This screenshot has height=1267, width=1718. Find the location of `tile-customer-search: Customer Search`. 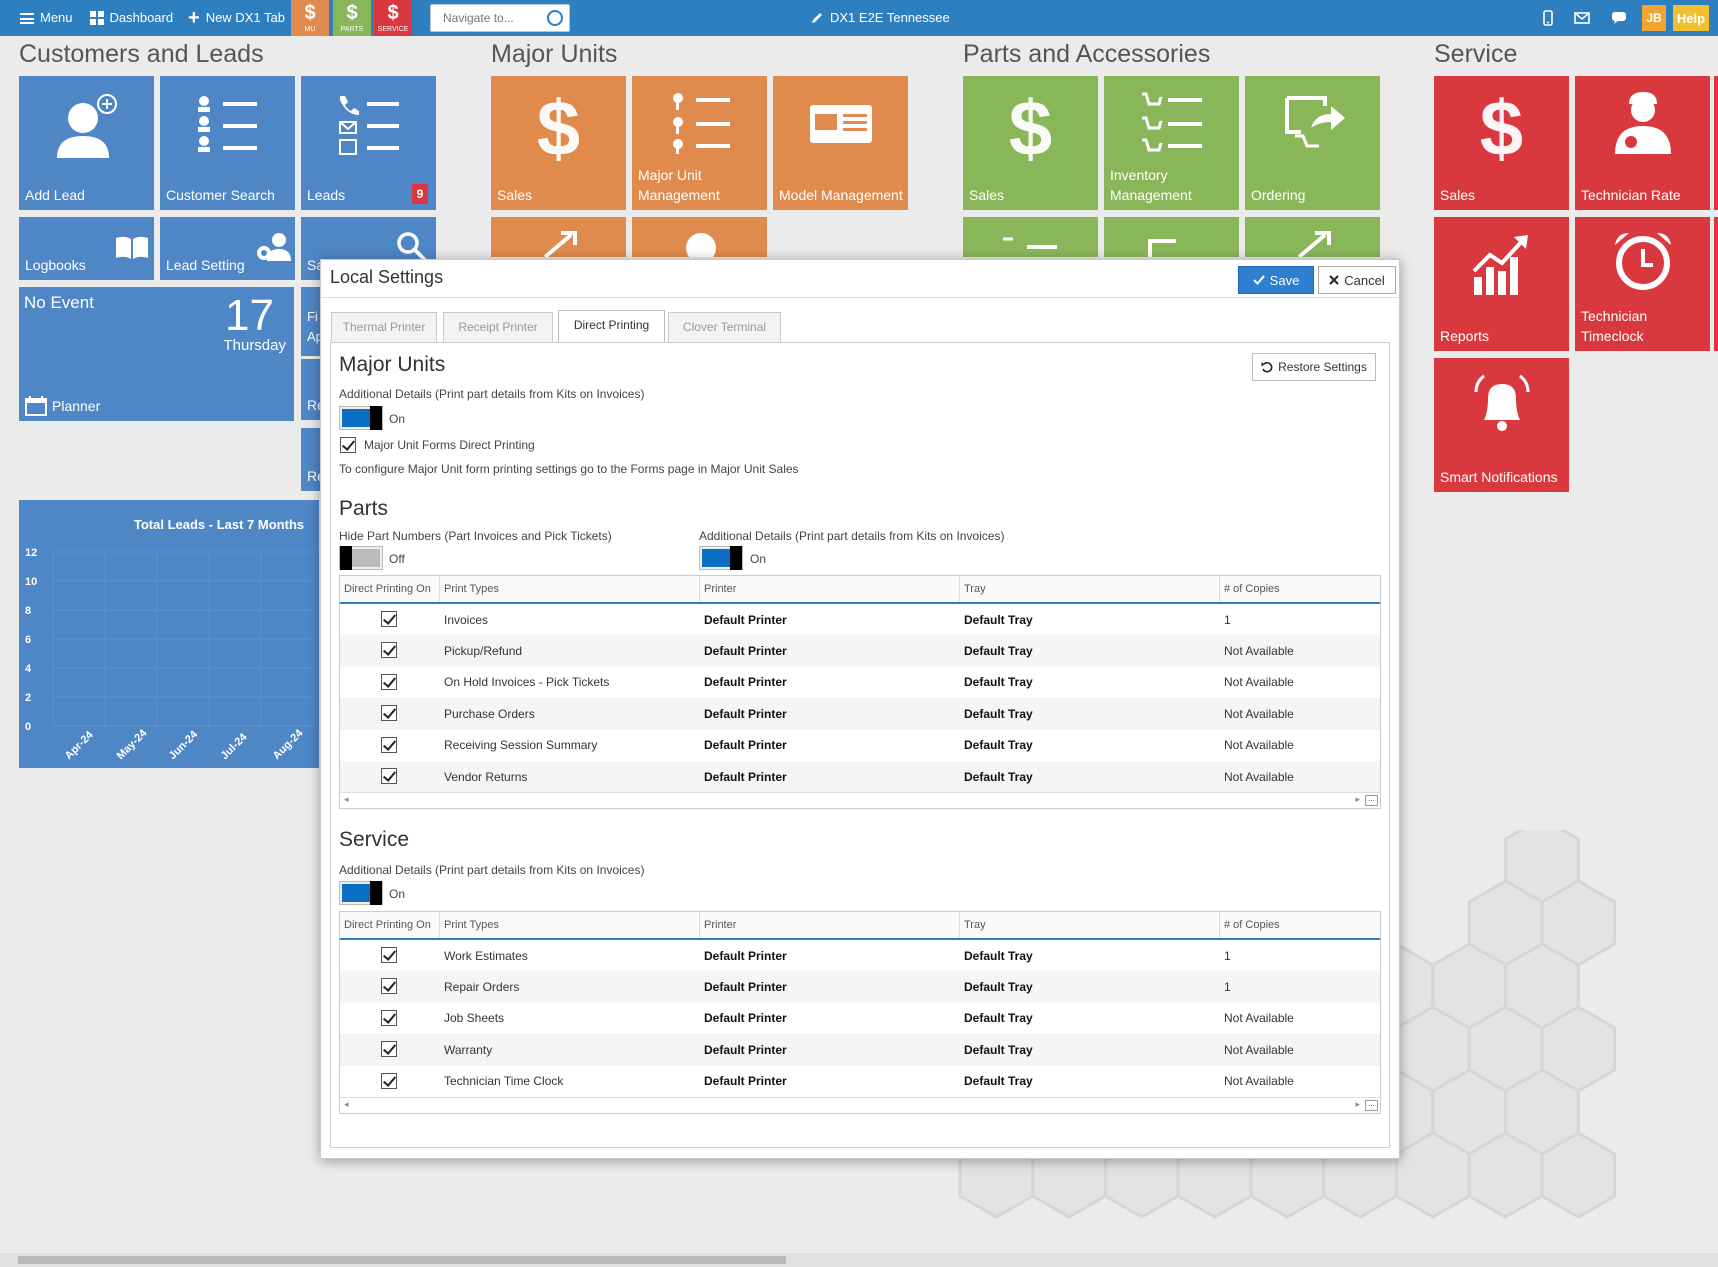

tile-customer-search: Customer Search is located at coordinates (227, 143).